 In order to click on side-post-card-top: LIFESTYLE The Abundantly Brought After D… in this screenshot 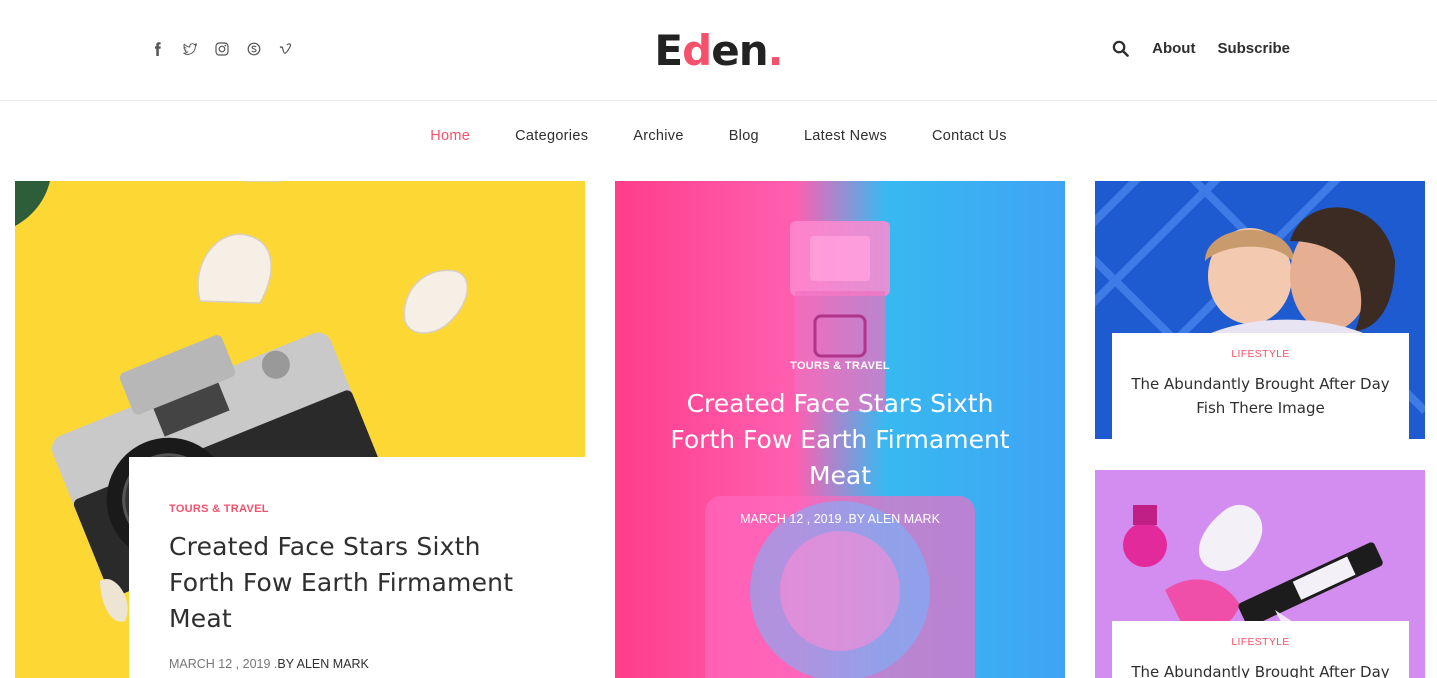, I will do `click(1260, 386)`.